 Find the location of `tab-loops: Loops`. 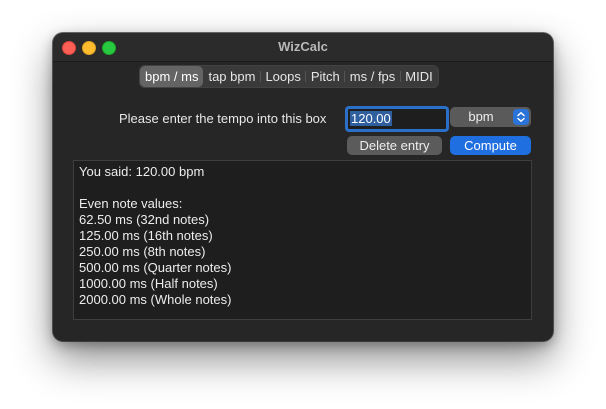

tab-loops: Loops is located at coordinates (282, 76).